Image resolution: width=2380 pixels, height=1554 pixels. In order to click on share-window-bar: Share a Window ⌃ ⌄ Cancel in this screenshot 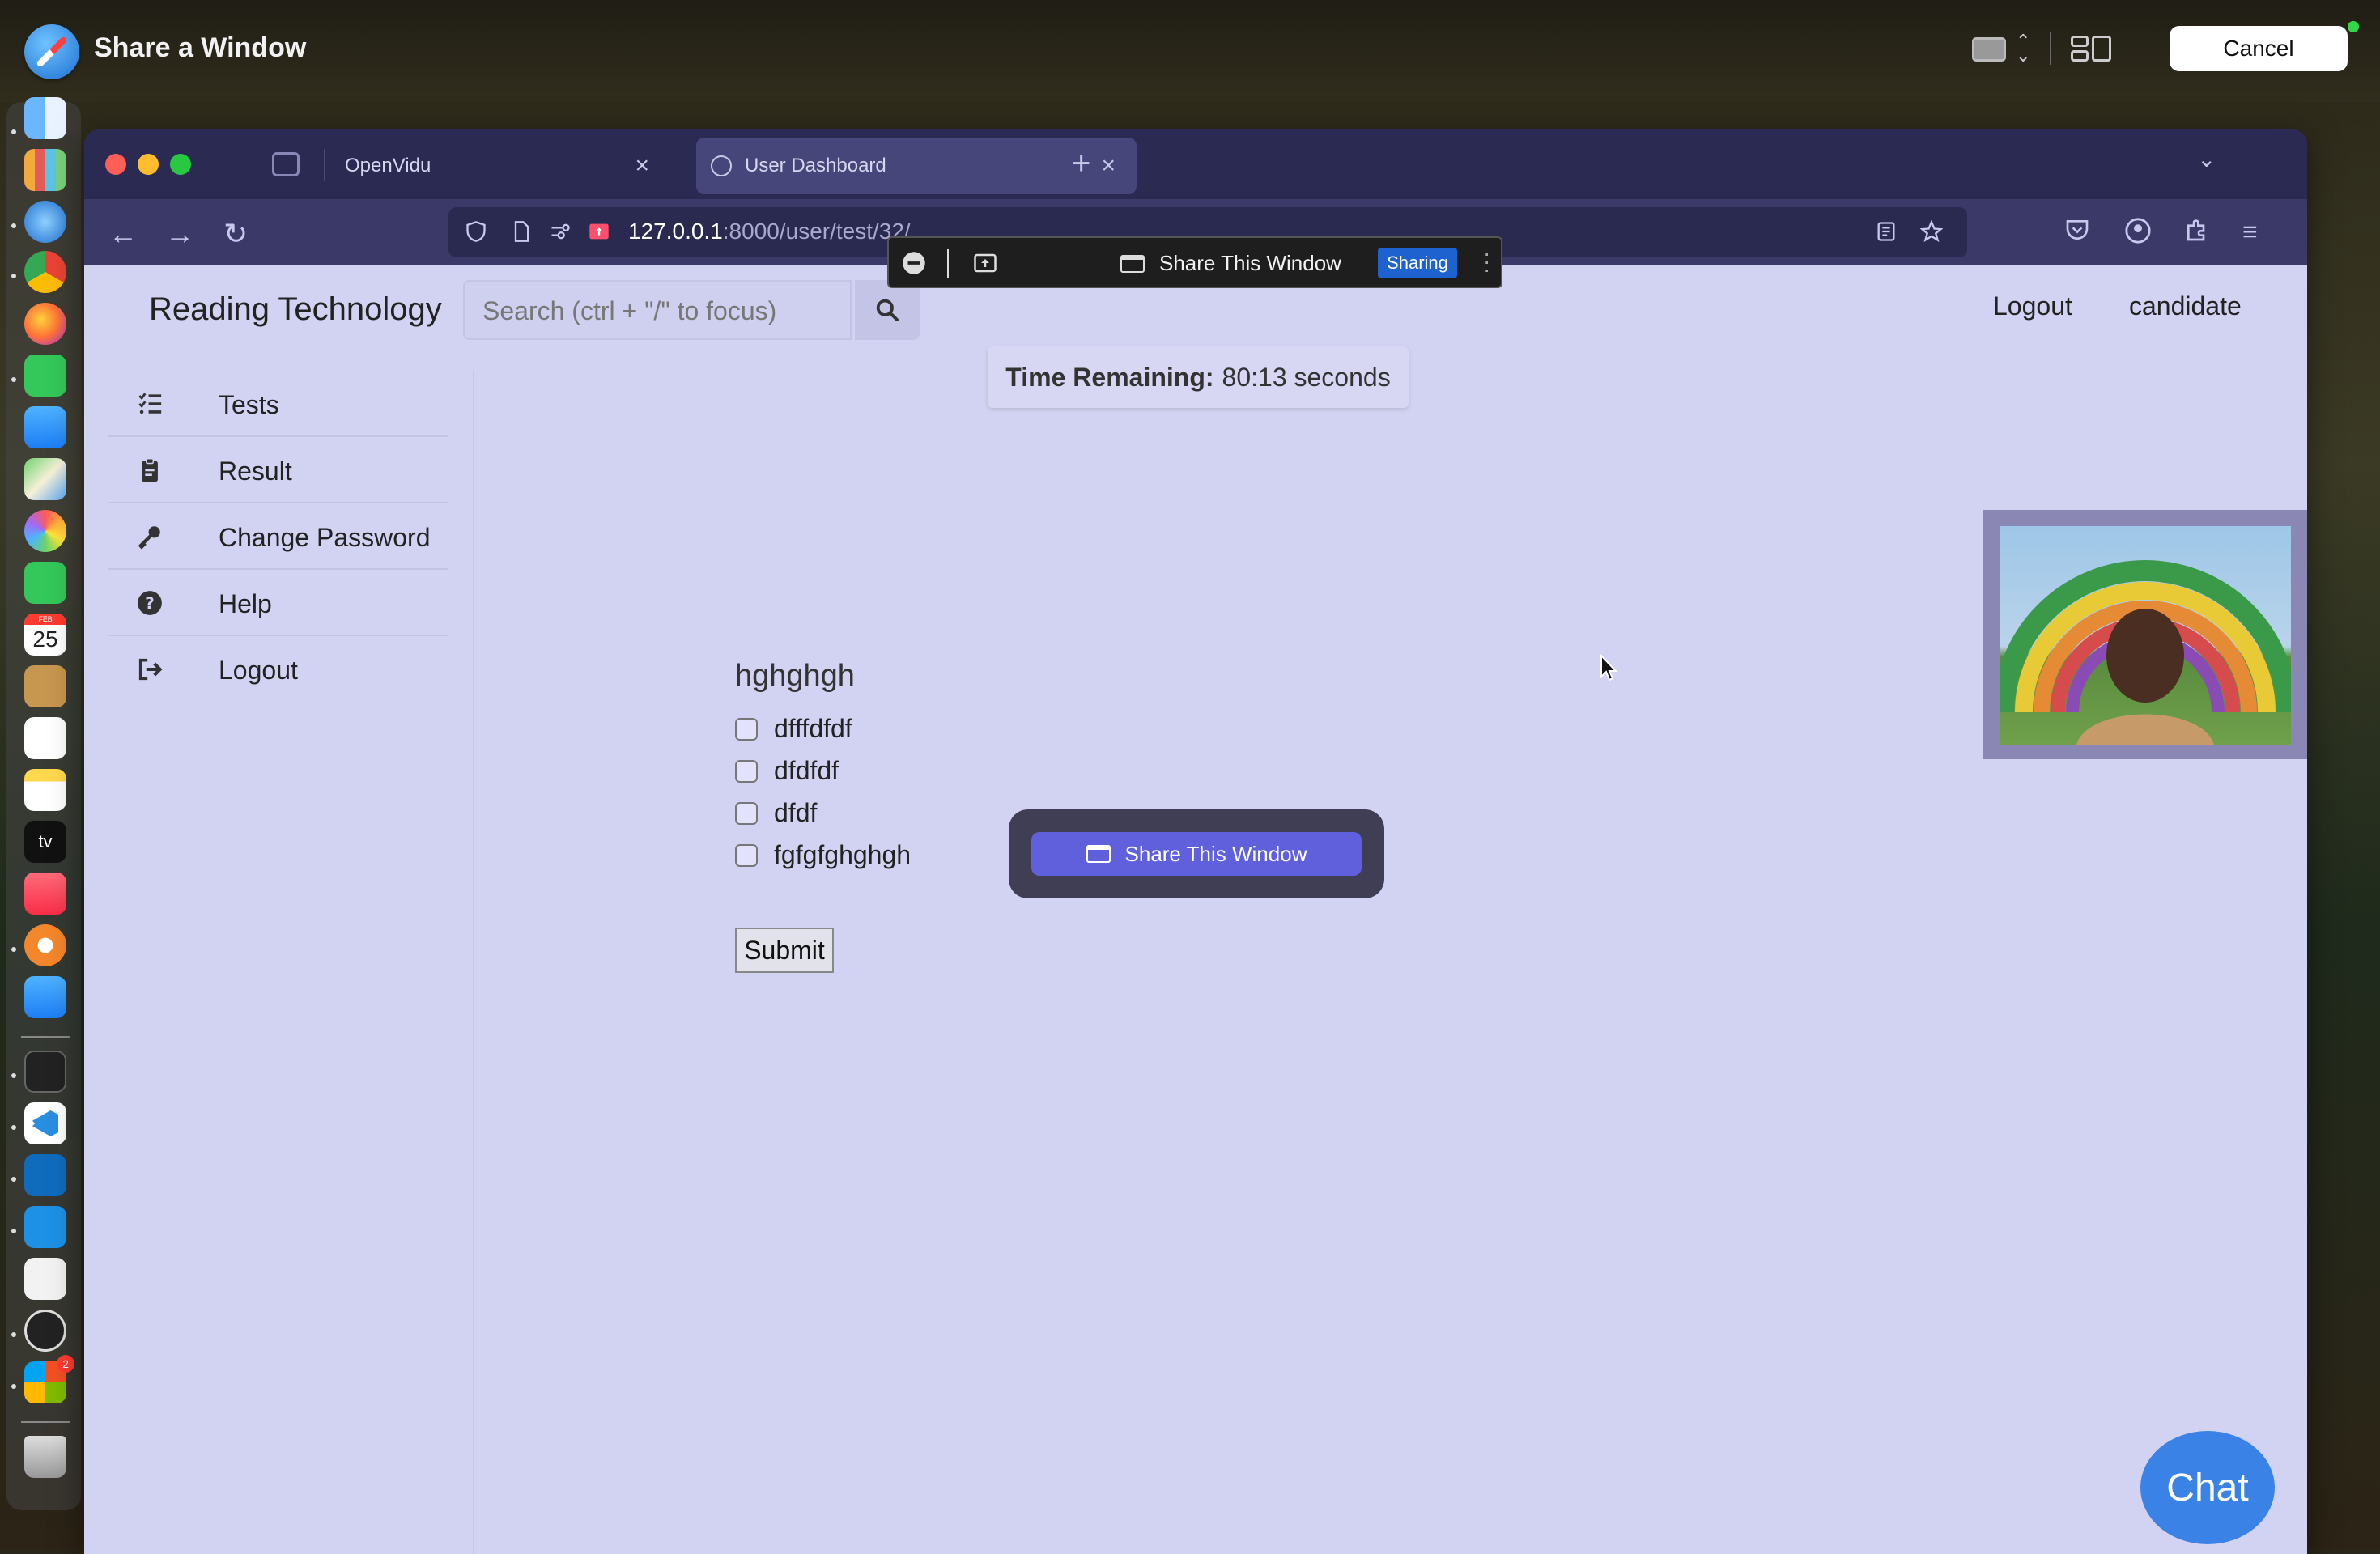, I will do `click(1190, 51)`.